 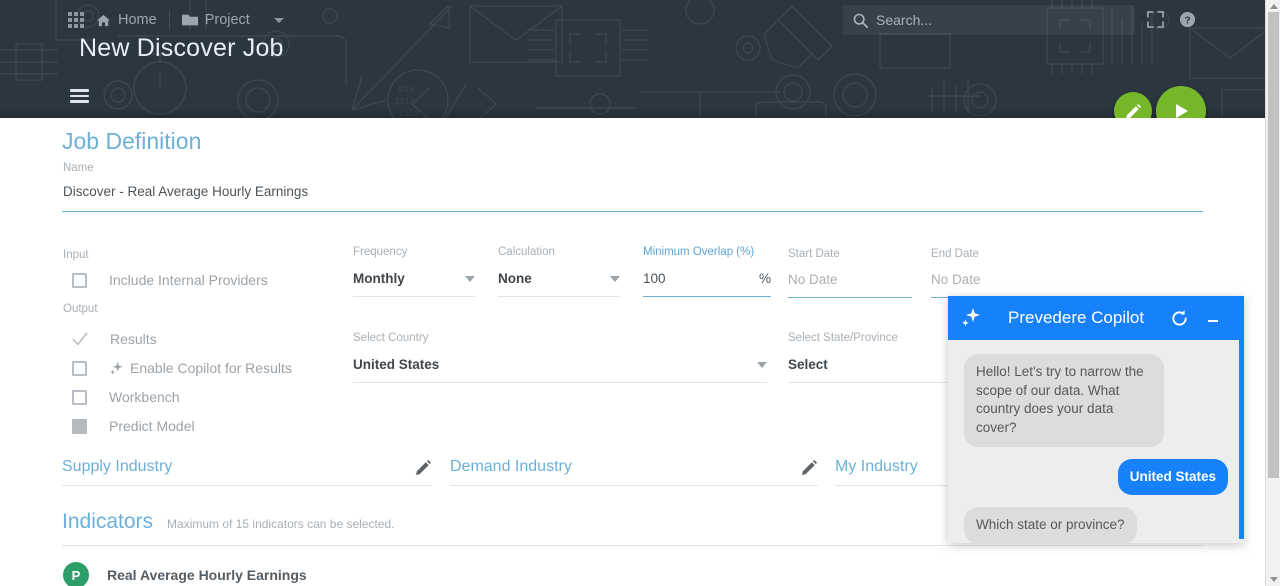 What do you see at coordinates (707, 296) in the screenshot?
I see `minimum-overlap-underline` at bounding box center [707, 296].